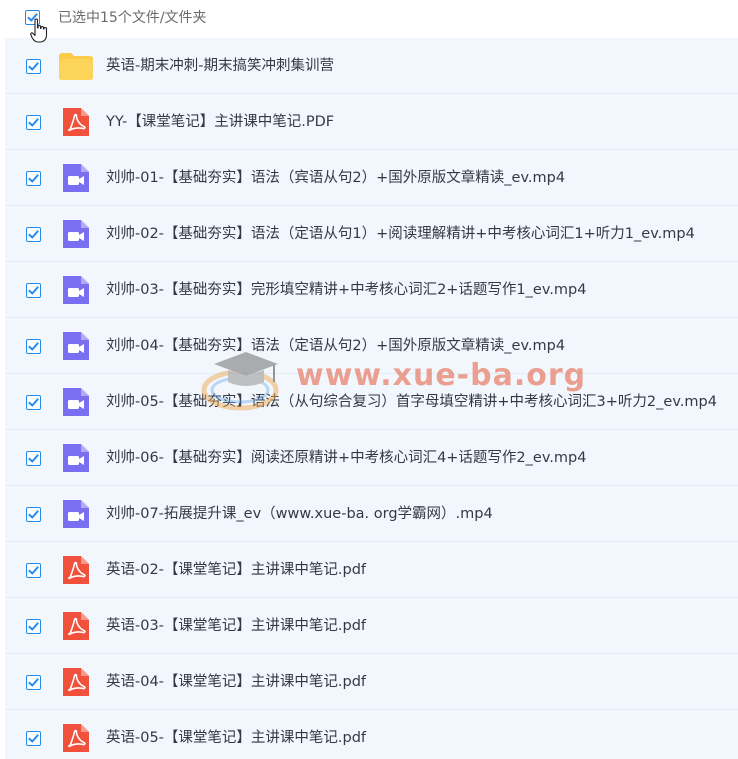 Image resolution: width=738 pixels, height=759 pixels. I want to click on file-row: 英语-03-【课堂笔记】主讲课中笔记.pdf, so click(371, 626).